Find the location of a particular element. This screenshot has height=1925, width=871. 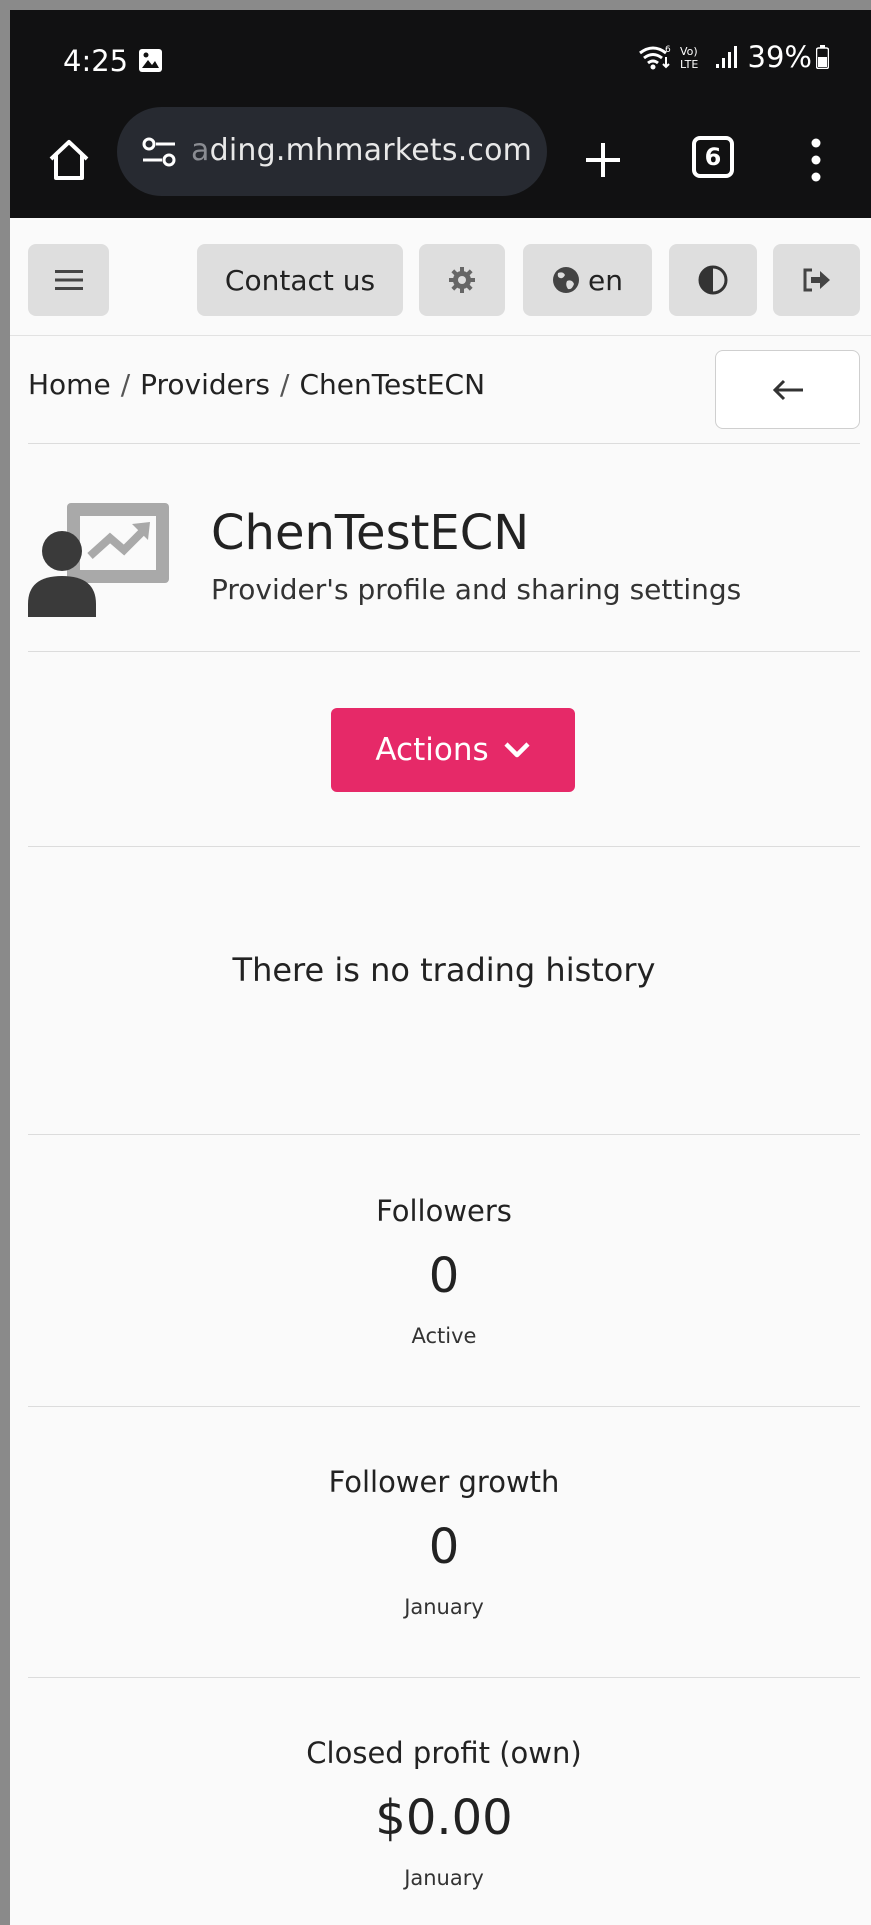

settings-button is located at coordinates (462, 280).